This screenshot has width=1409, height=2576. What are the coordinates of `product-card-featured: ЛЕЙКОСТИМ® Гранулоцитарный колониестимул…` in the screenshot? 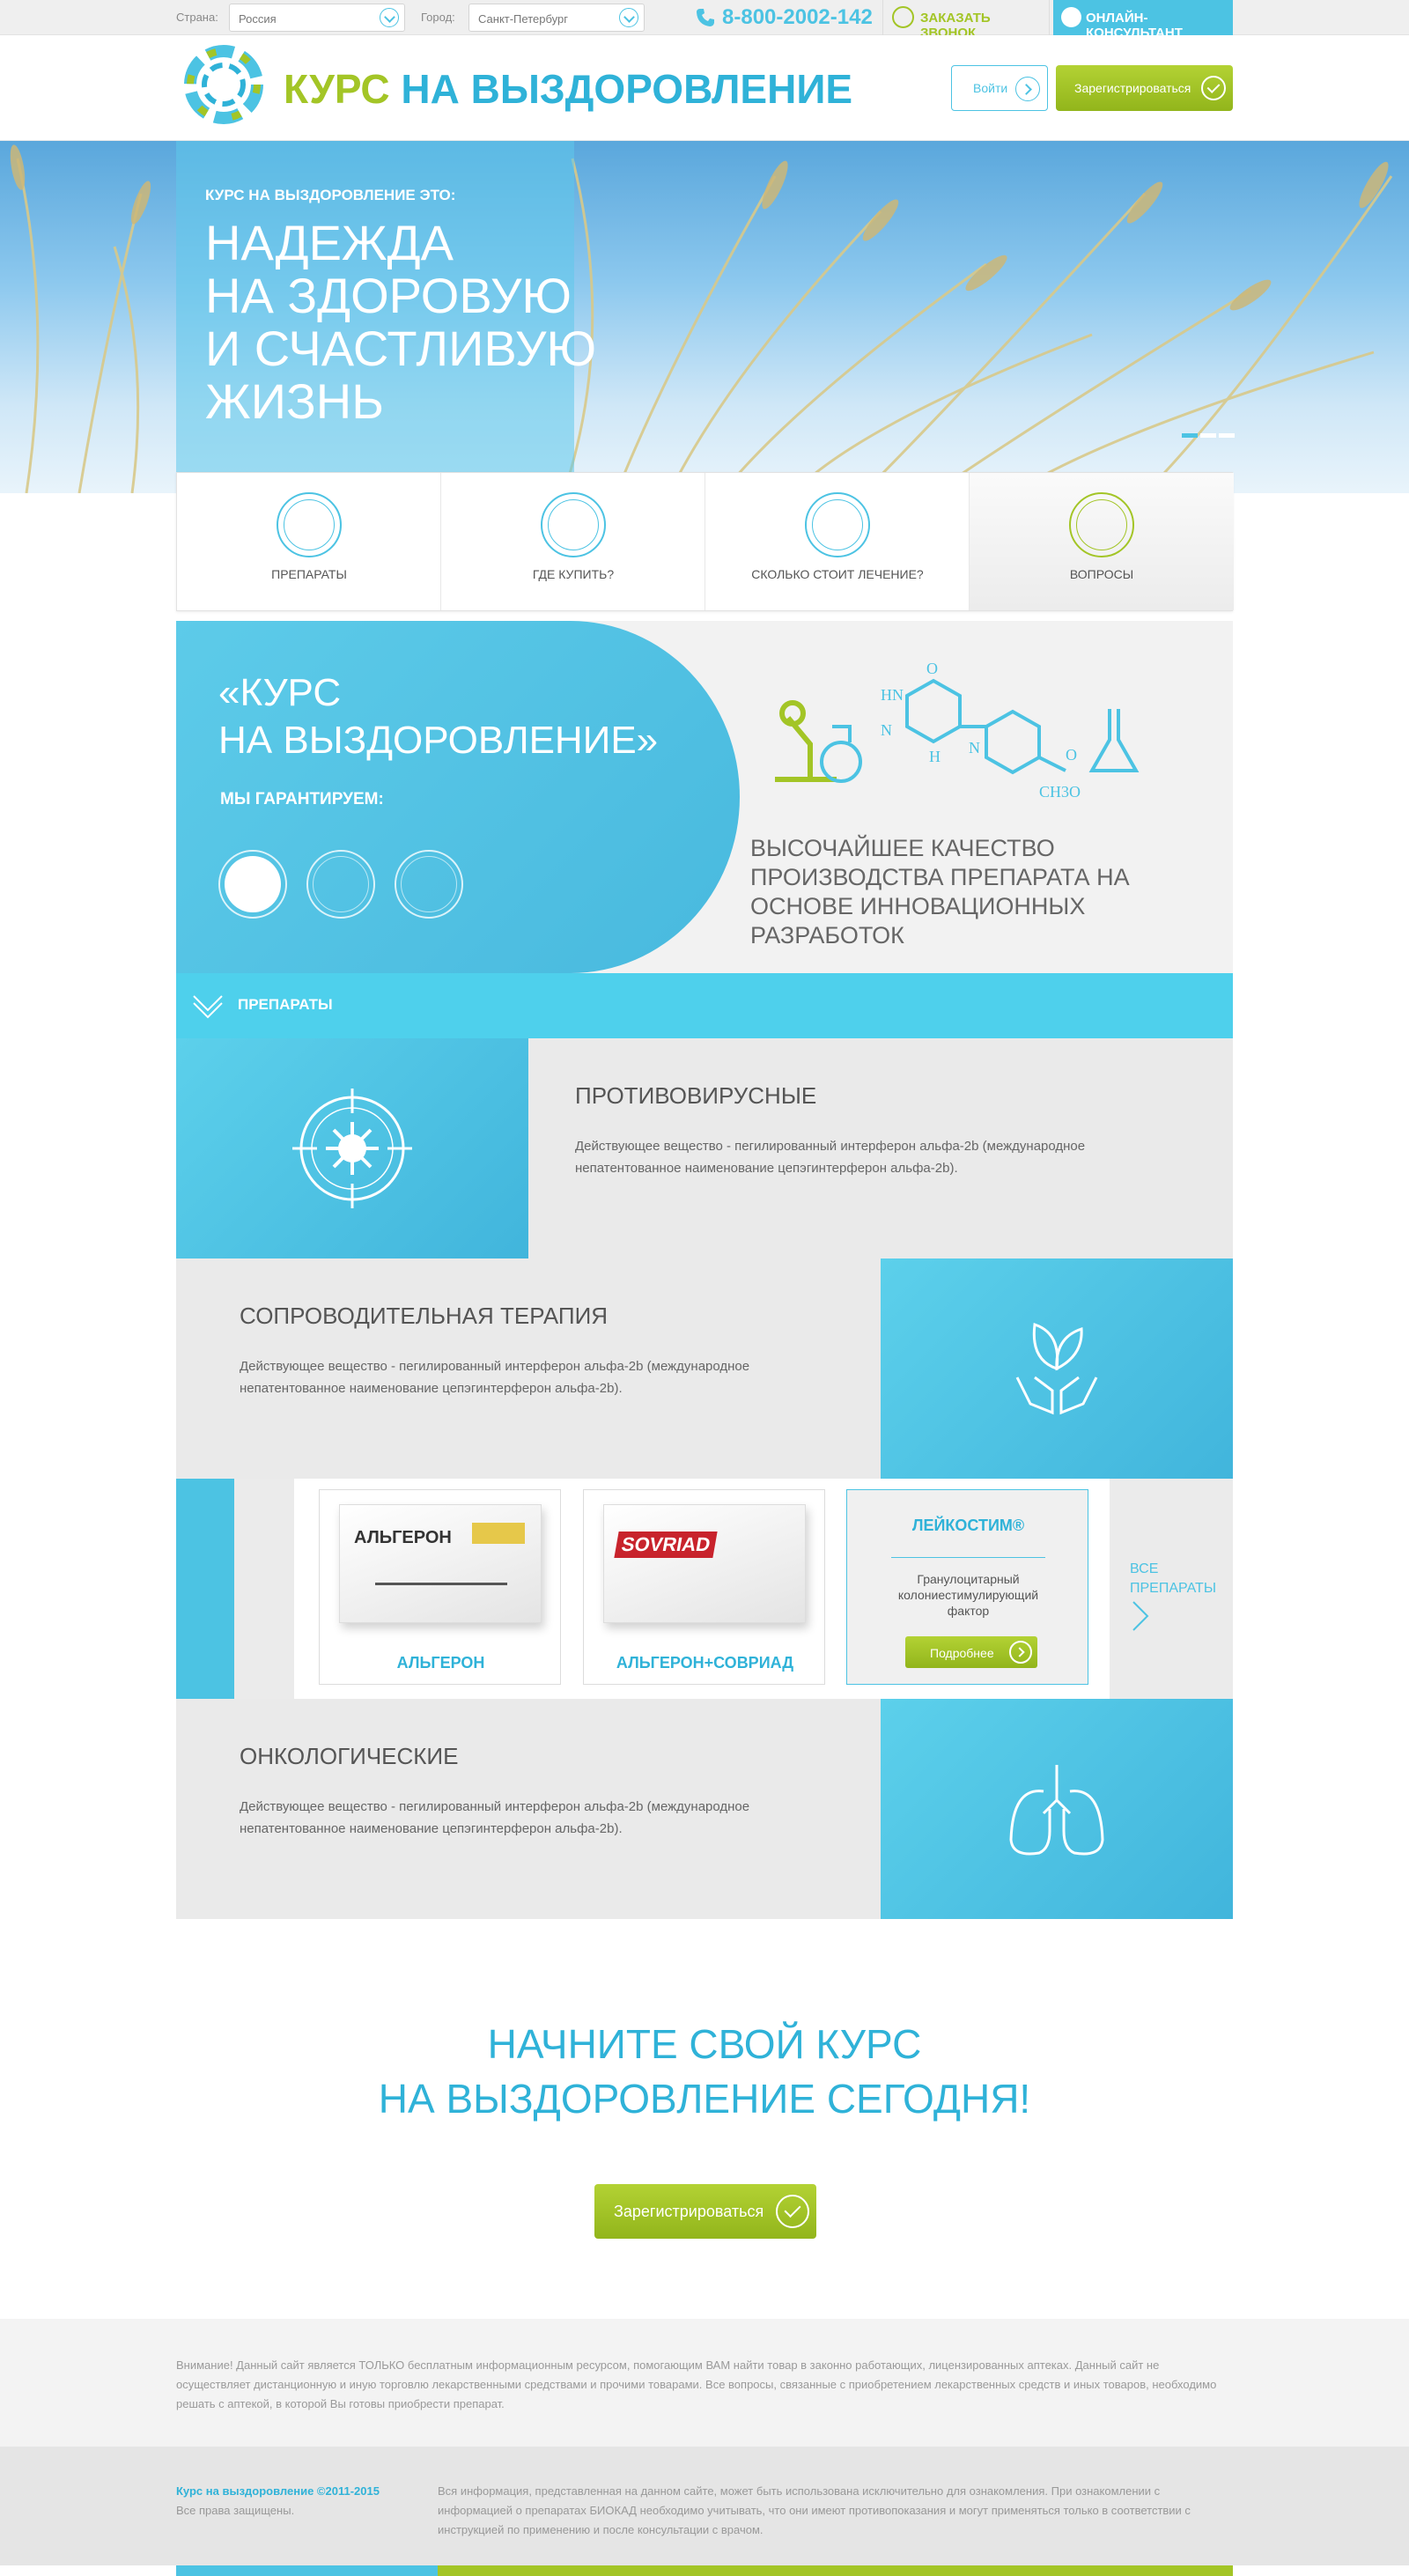 It's located at (967, 1587).